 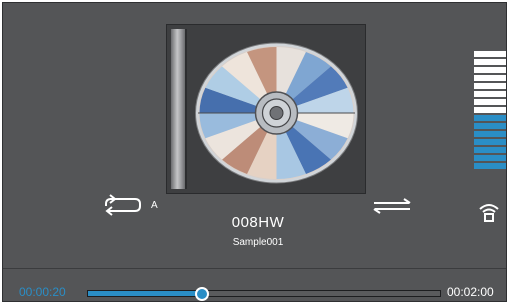 I want to click on disc-icon, so click(x=276, y=113).